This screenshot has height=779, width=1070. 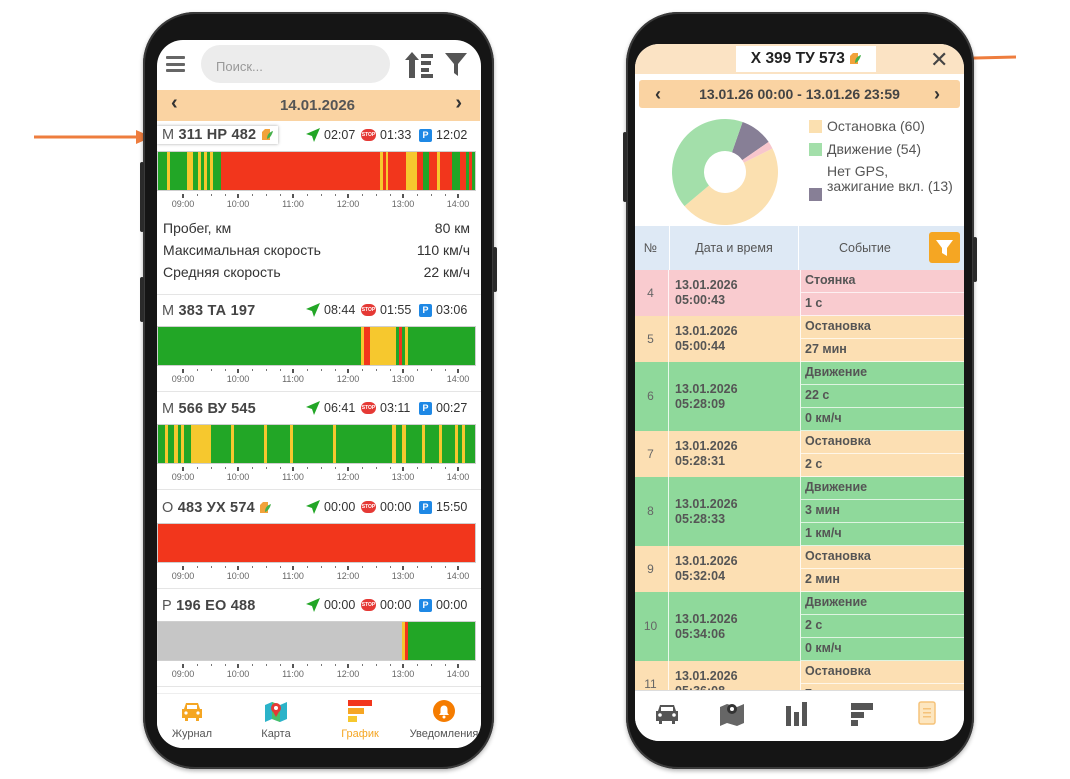 I want to click on event-text: 2 с, so click(x=882, y=465).